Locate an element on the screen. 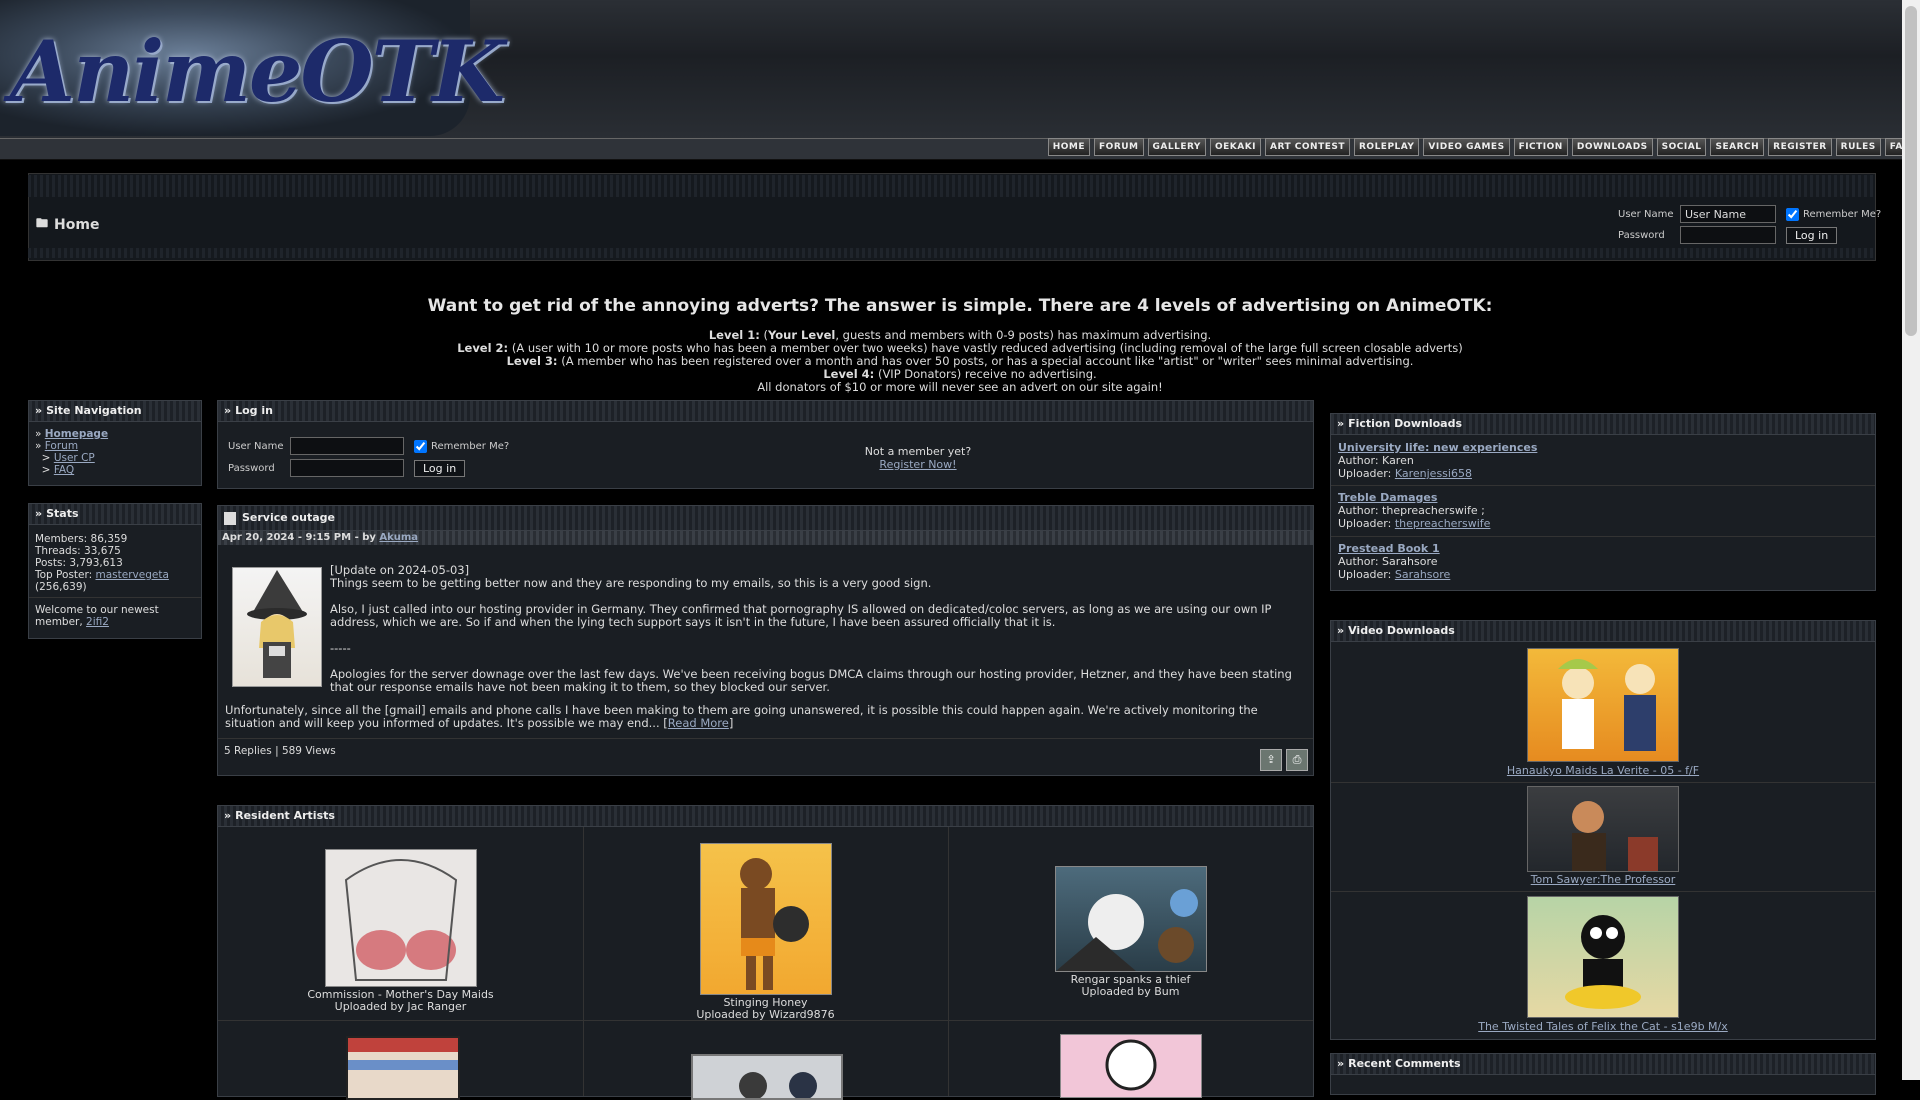  header-login-button: Log in is located at coordinates (1812, 235).